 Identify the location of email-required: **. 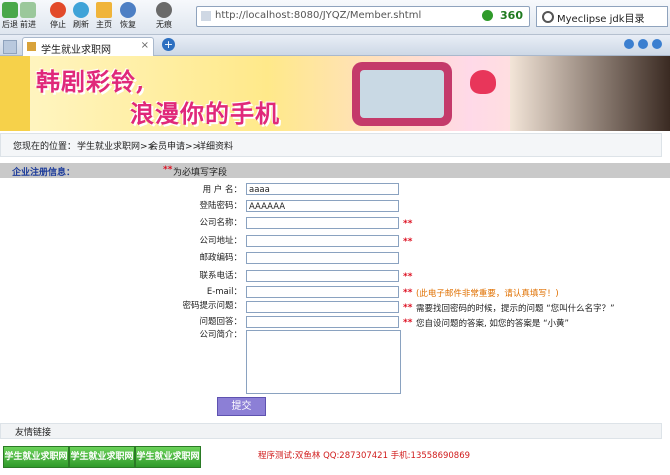
(408, 293).